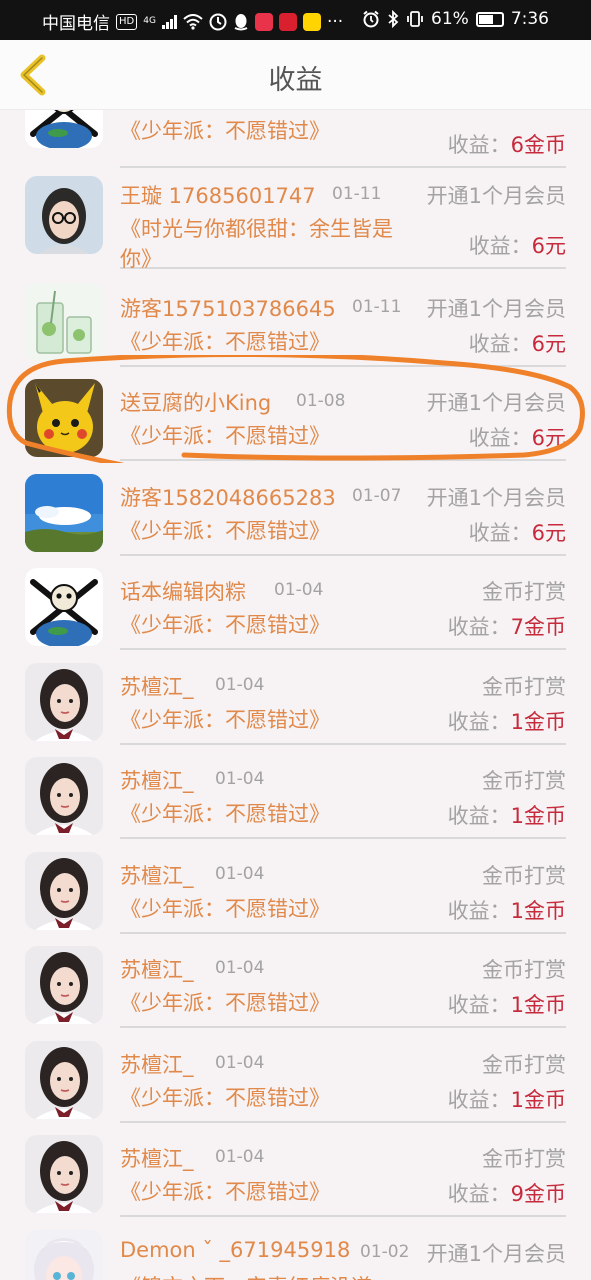 The image size is (591, 1280). Describe the element at coordinates (507, 1193) in the screenshot. I see `earnings: 收益：9金币` at that location.